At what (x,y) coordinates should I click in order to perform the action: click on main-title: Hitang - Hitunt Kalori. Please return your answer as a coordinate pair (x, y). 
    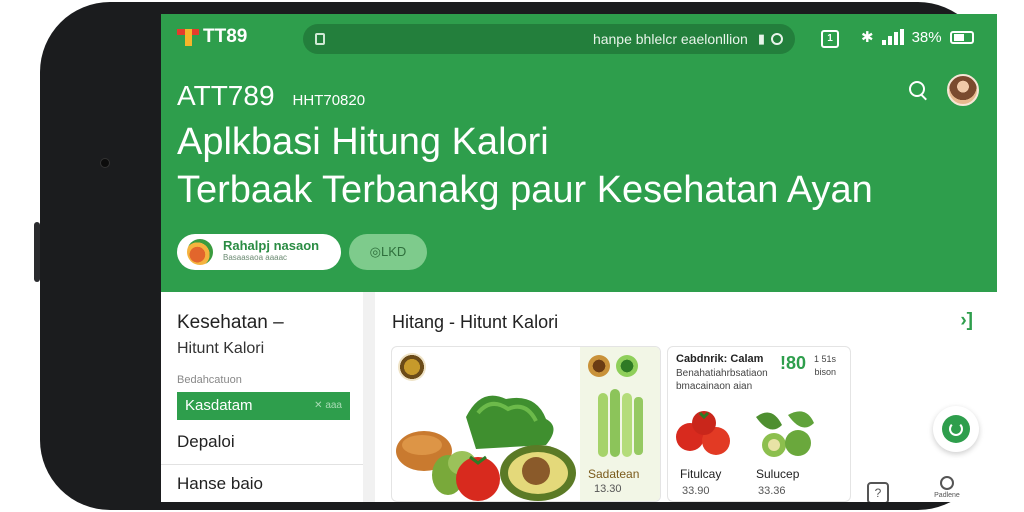
    Looking at the image, I should click on (475, 322).